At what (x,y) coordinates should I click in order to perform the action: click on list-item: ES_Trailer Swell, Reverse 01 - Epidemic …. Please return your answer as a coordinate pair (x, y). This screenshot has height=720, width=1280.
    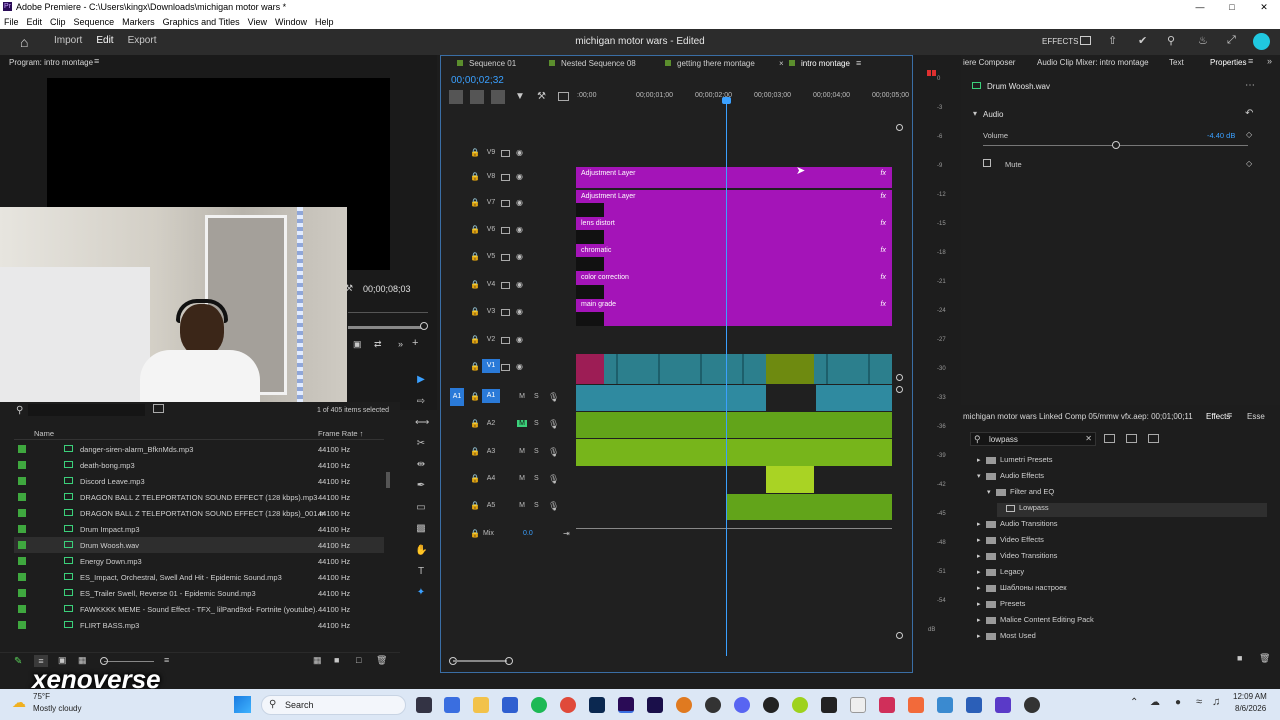
    Looking at the image, I should click on (199, 593).